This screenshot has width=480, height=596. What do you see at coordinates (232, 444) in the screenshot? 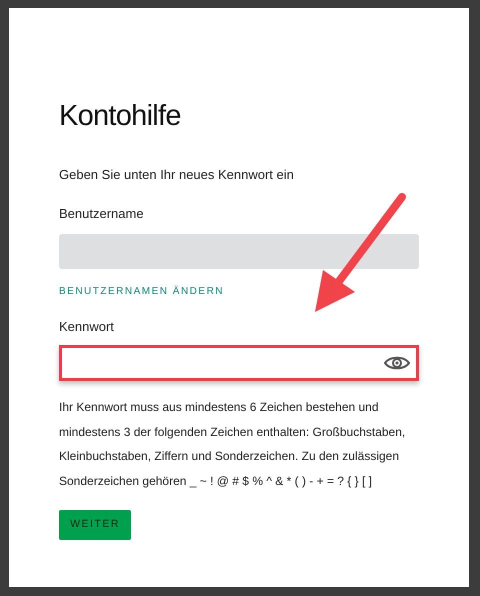
I see `password-requirements-text: Ihr Kennwort muss aus mindestens 6 Zeichen bestehen und mindestens 3 der folgenden Zeichen enthalten: Großbuchstaben, Kleinbuchstaben, Ziffern und Sonderzeichen. Zu den zulässigen Sonderzeichen gehören _ ~ ! @ # $ % ^ & * ( ) - + = ? { } [ ]` at bounding box center [232, 444].